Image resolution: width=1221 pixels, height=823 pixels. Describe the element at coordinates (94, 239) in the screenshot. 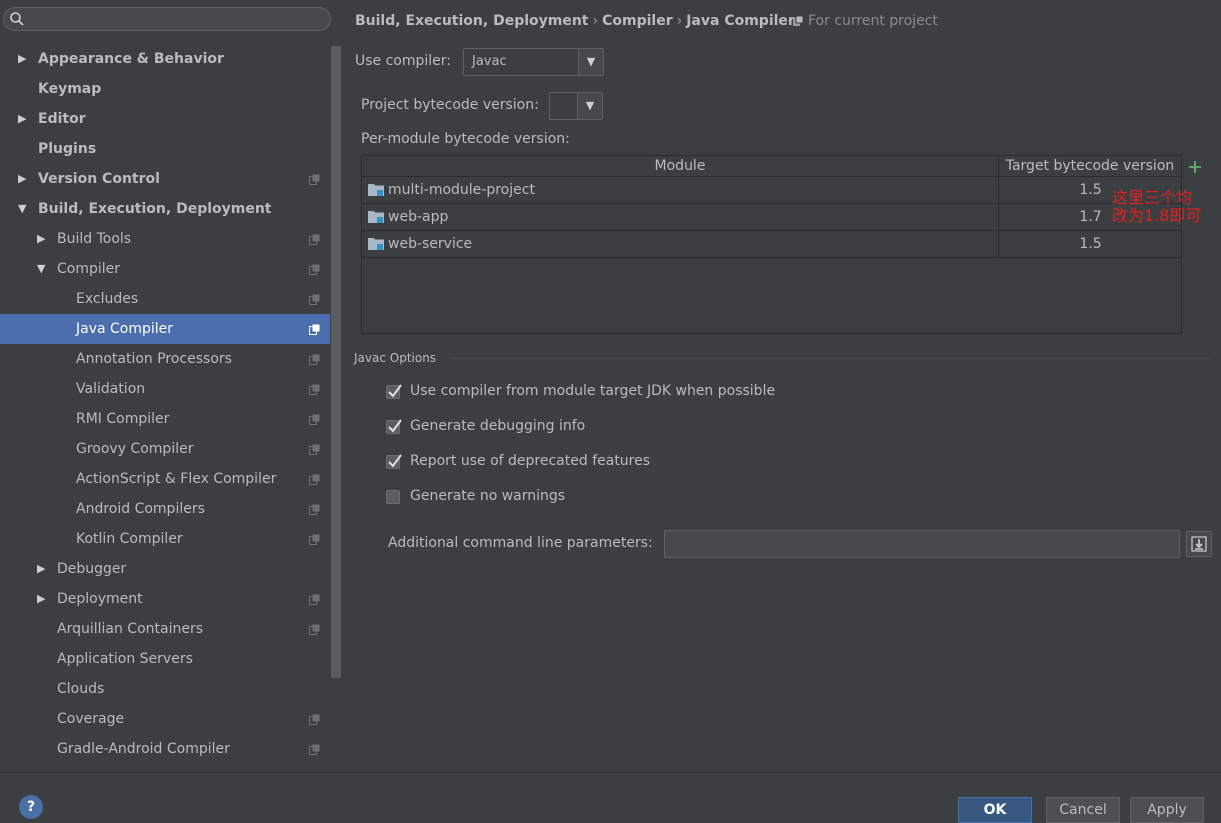

I see `sidebar-item-label: Build Tools` at that location.